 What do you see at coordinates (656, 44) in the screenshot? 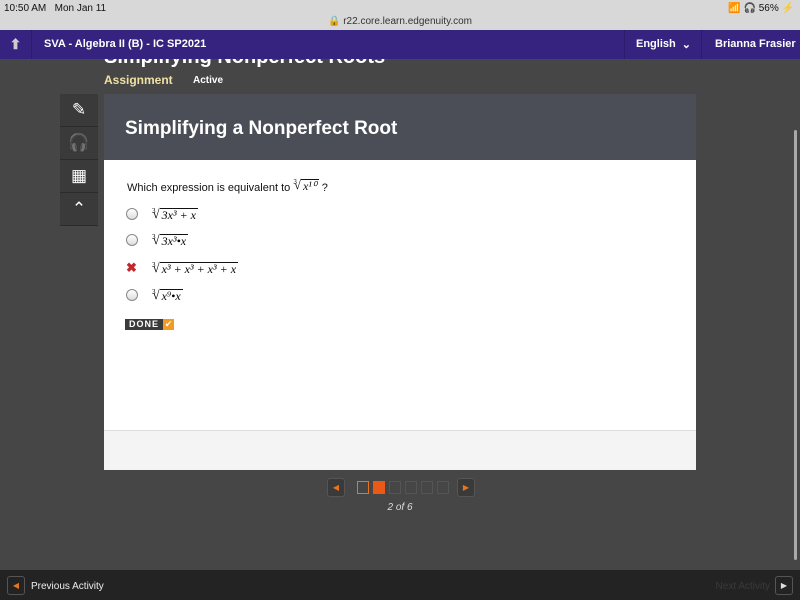
I see `language-label: English` at bounding box center [656, 44].